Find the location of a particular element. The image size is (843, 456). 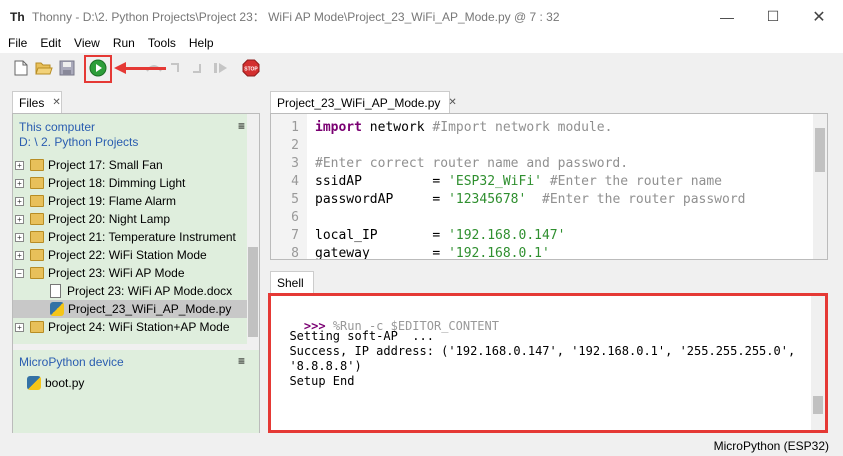

tree-item: Project 23: WiFi AP Mode.docx is located at coordinates (130, 291).